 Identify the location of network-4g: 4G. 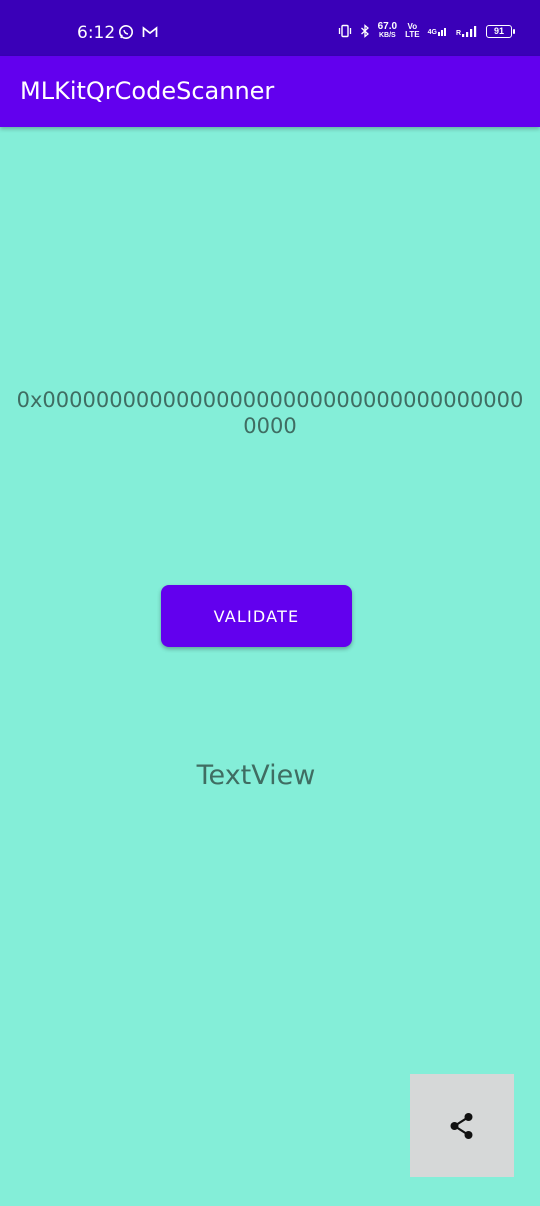
(438, 31).